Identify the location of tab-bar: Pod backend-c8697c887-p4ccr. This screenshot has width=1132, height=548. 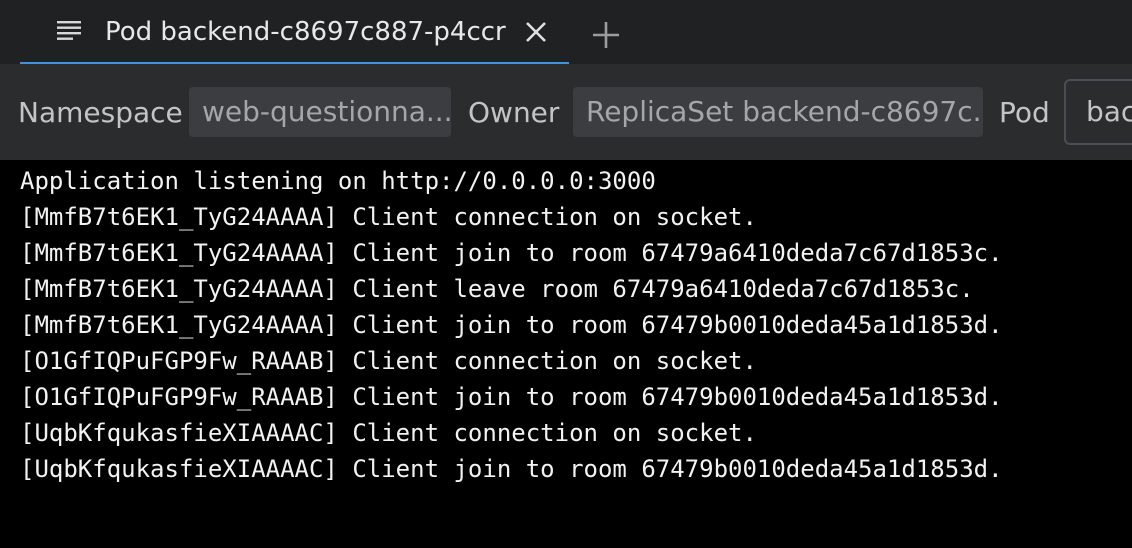
(566, 32).